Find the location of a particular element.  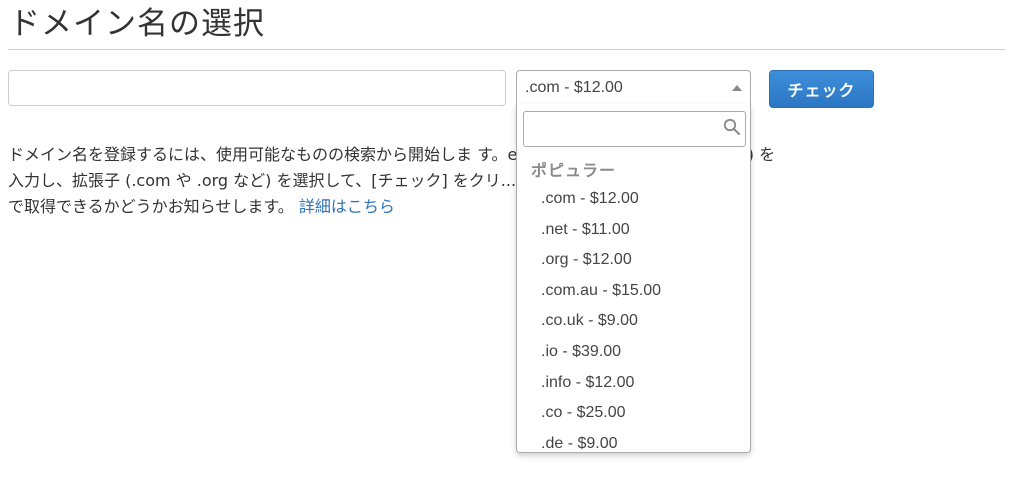

title-divider is located at coordinates (506, 49).